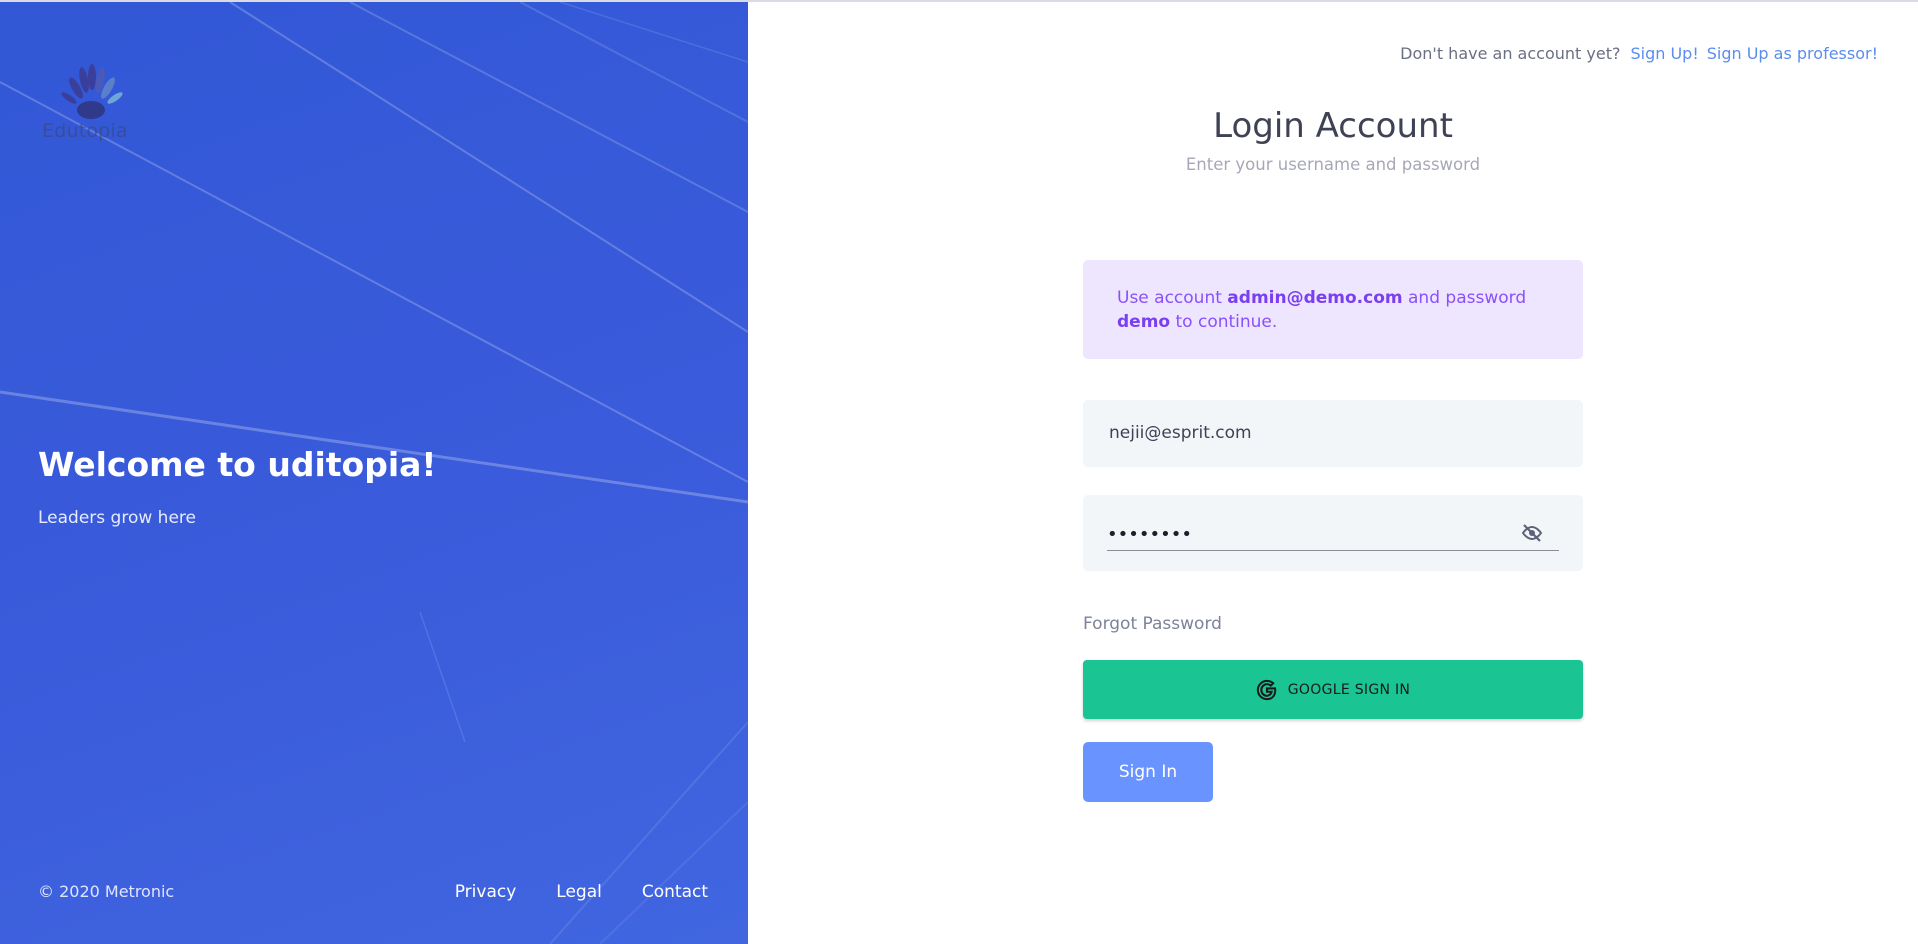 The image size is (1918, 944). What do you see at coordinates (1312, 534) in the screenshot?
I see `password-input` at bounding box center [1312, 534].